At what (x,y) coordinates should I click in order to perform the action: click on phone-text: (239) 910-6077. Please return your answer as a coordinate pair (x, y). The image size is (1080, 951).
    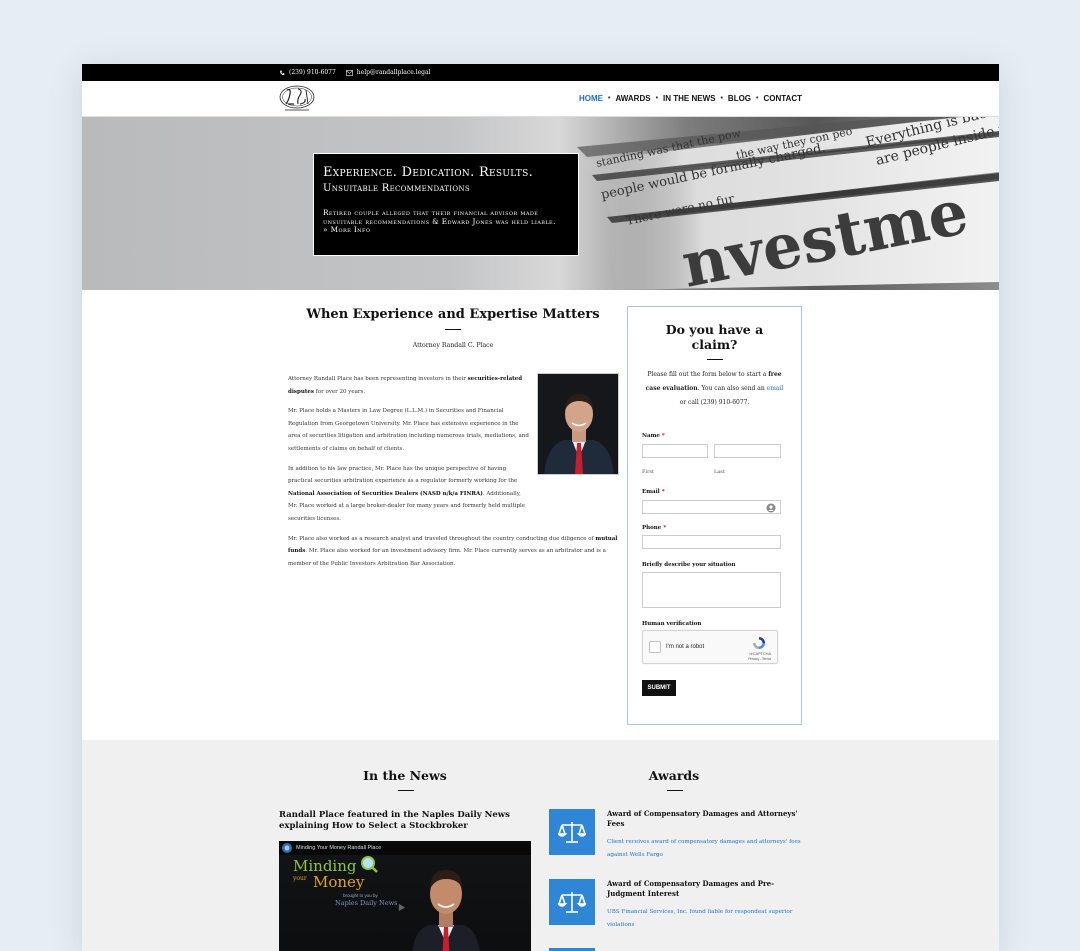
    Looking at the image, I should click on (312, 72).